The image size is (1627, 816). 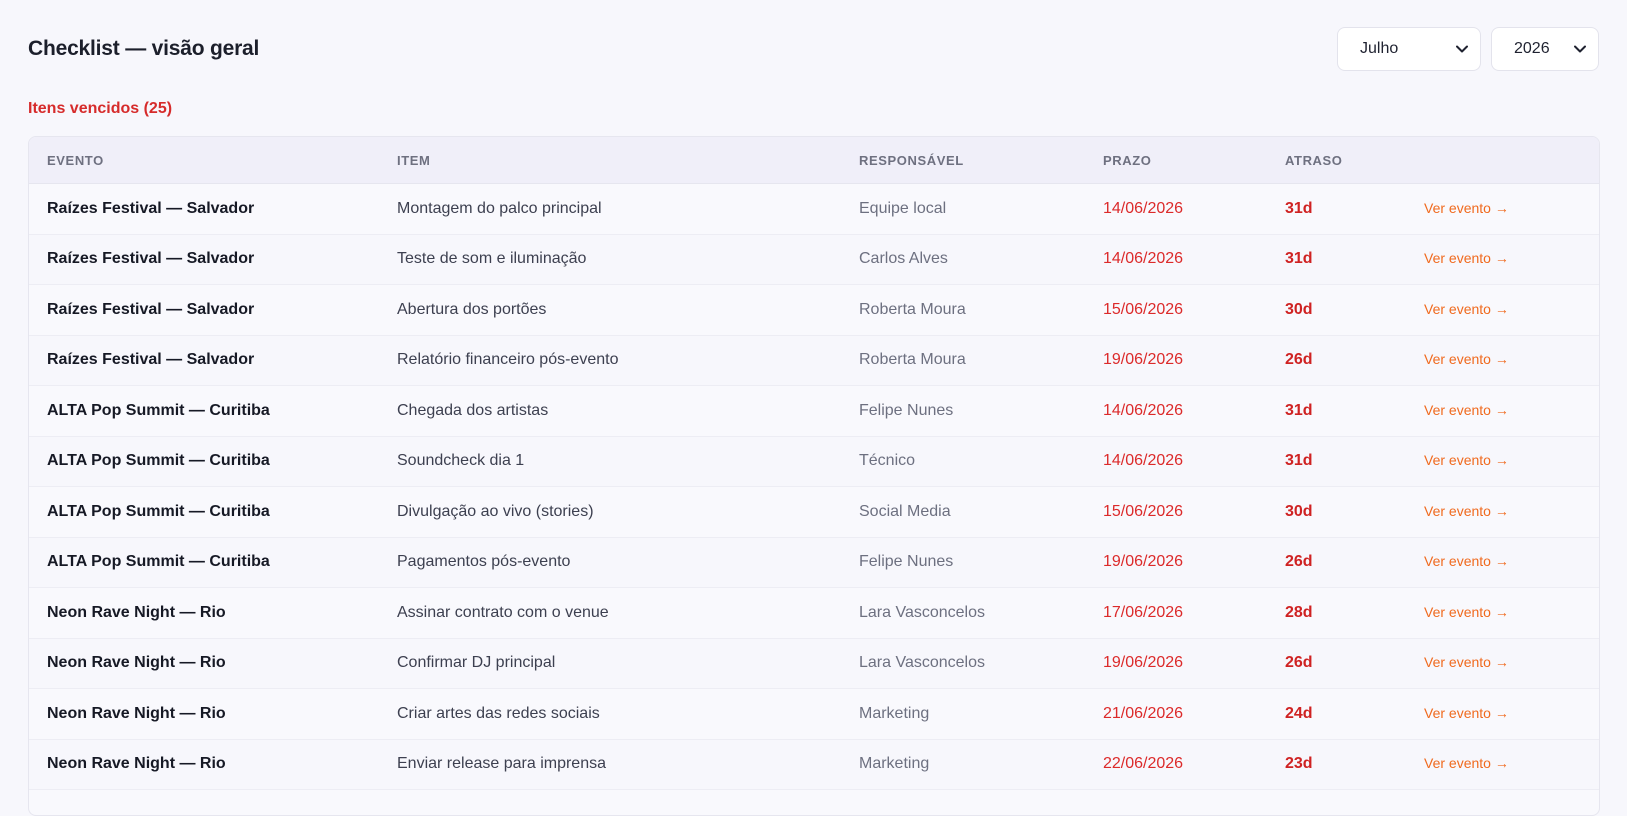 What do you see at coordinates (1127, 160) in the screenshot?
I see `column-header-prazo: PRAZO` at bounding box center [1127, 160].